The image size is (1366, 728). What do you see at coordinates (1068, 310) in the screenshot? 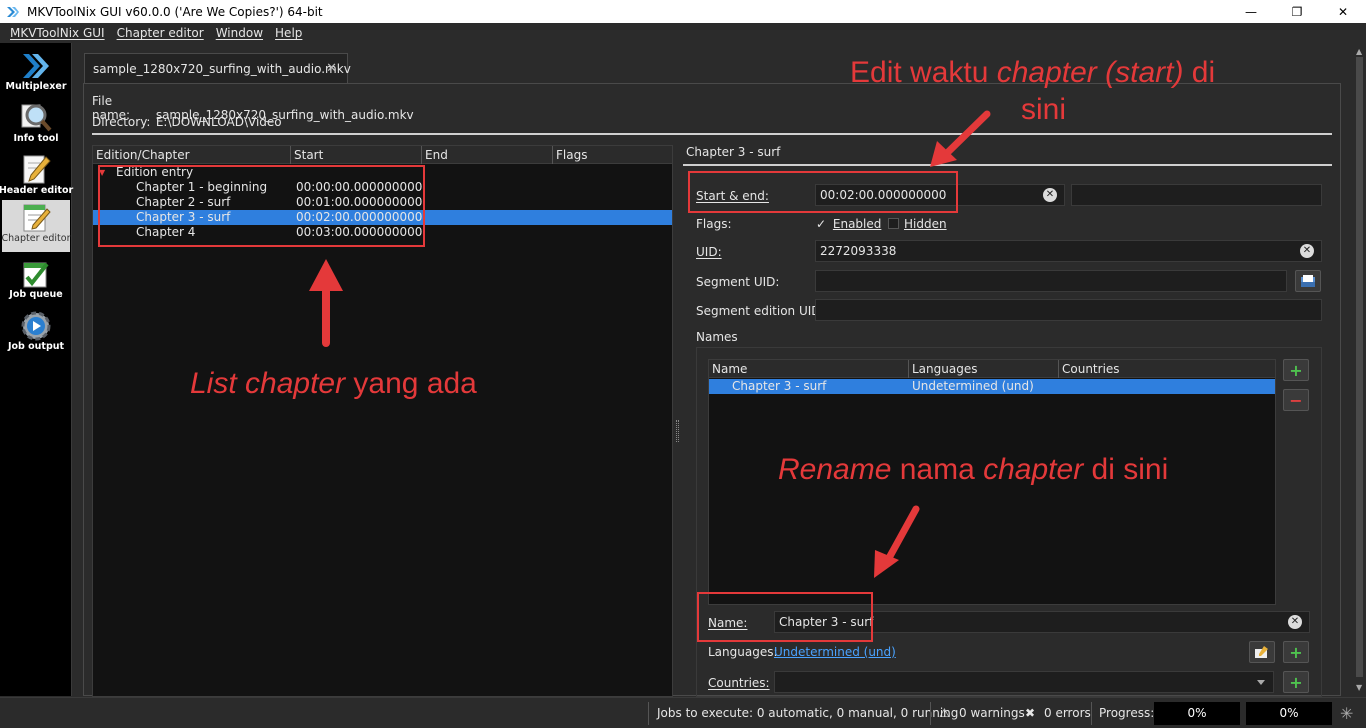
I see `segment-edition-uid-input` at bounding box center [1068, 310].